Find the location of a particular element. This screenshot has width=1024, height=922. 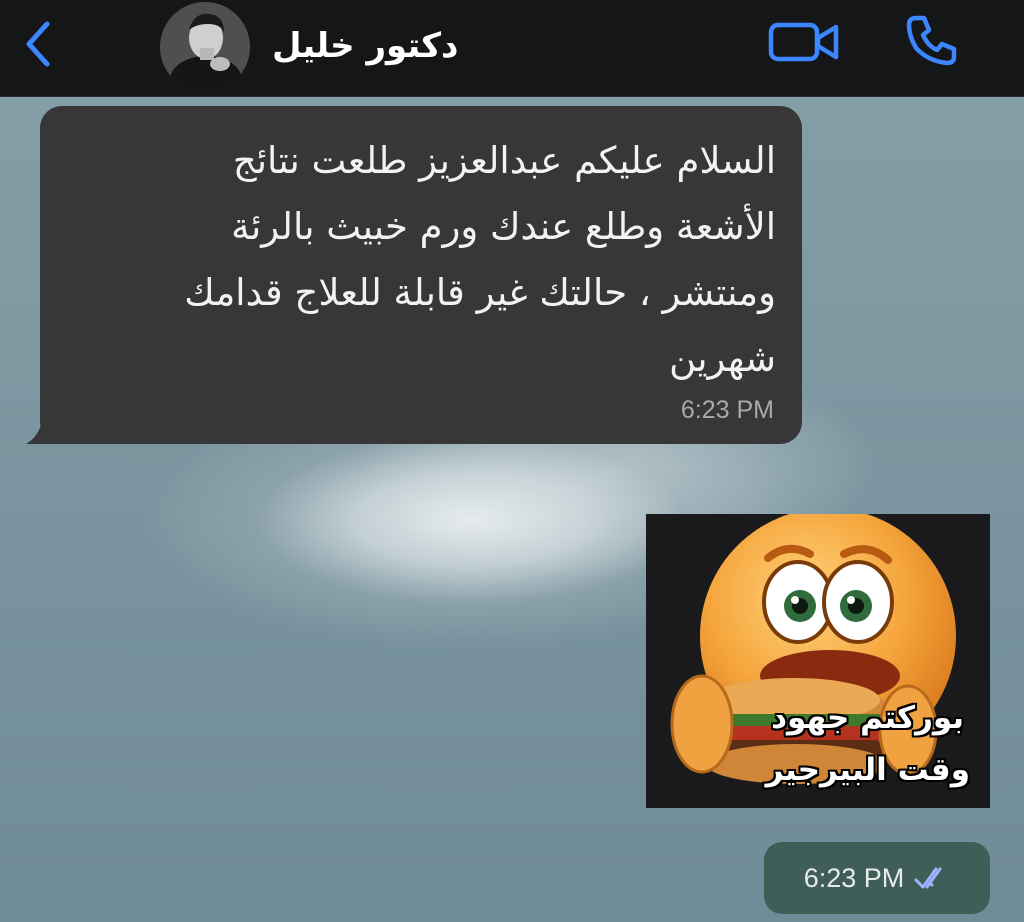

chevron-left-icon is located at coordinates (38, 44).